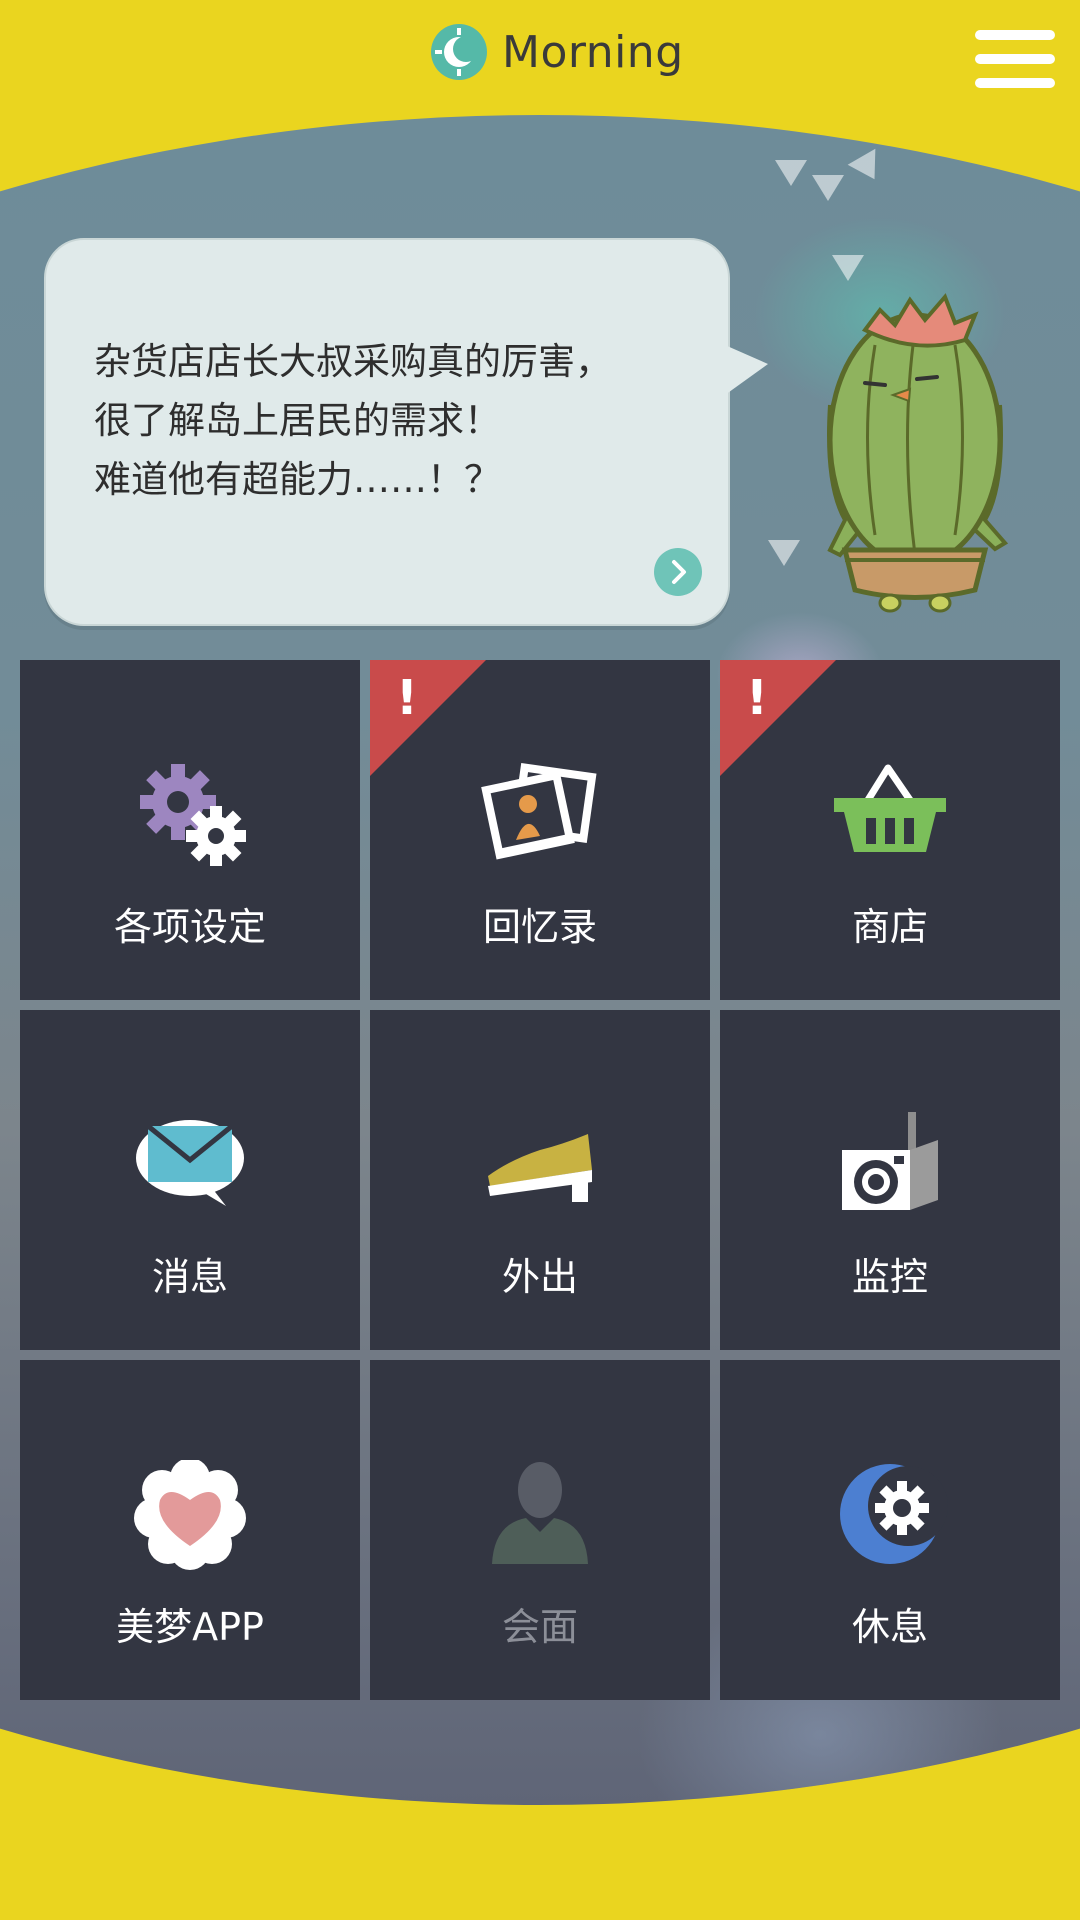 This screenshot has width=1080, height=1920. Describe the element at coordinates (459, 52) in the screenshot. I see `sun-moon-icon` at that location.